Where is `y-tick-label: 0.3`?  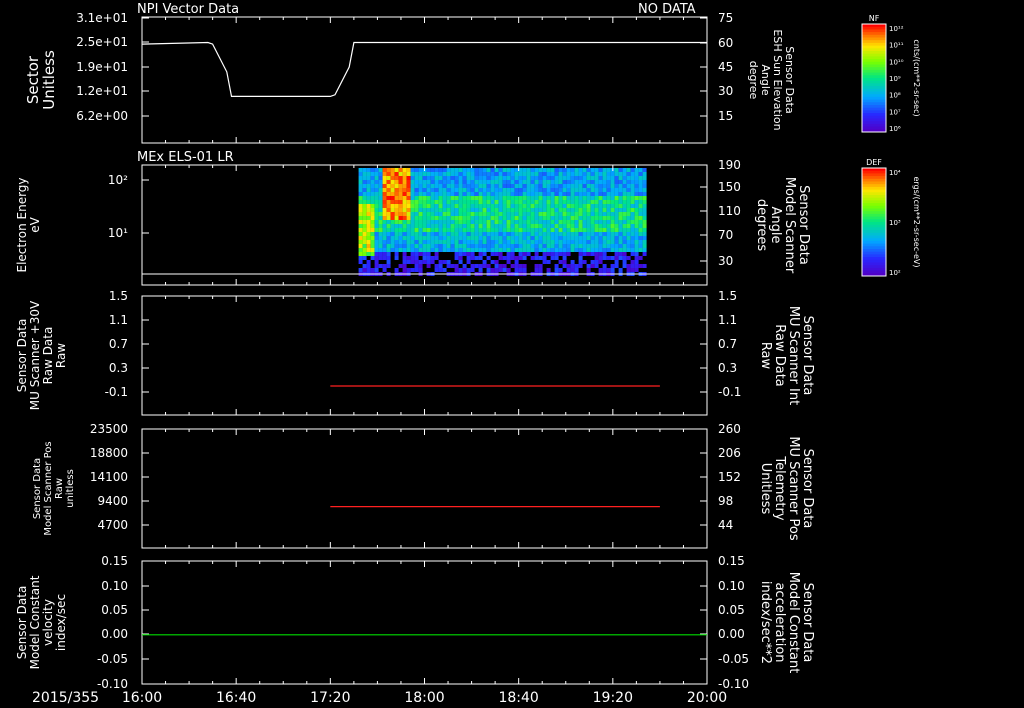 y-tick-label: 0.3 is located at coordinates (118, 368).